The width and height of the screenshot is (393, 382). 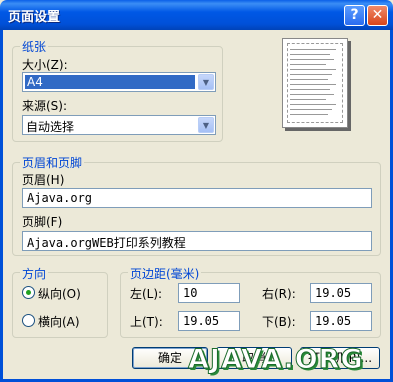 What do you see at coordinates (146, 322) in the screenshot?
I see `margin-top-label: 上(T):` at bounding box center [146, 322].